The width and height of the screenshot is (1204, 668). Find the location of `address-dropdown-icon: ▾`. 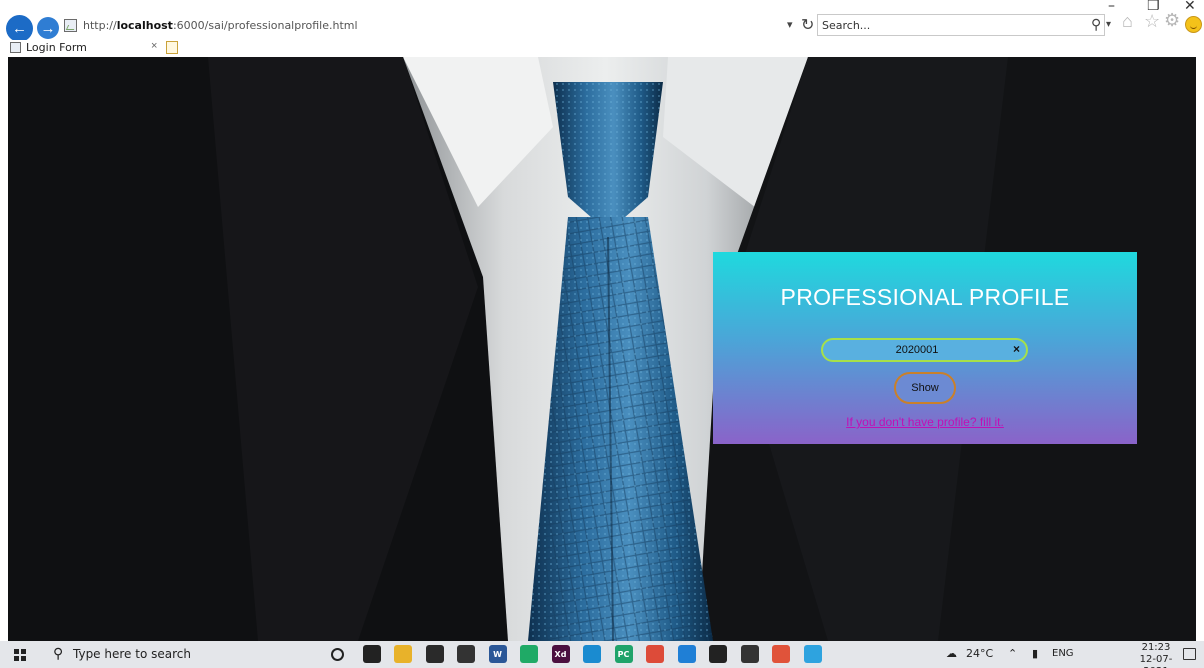

address-dropdown-icon: ▾ is located at coordinates (790, 24).